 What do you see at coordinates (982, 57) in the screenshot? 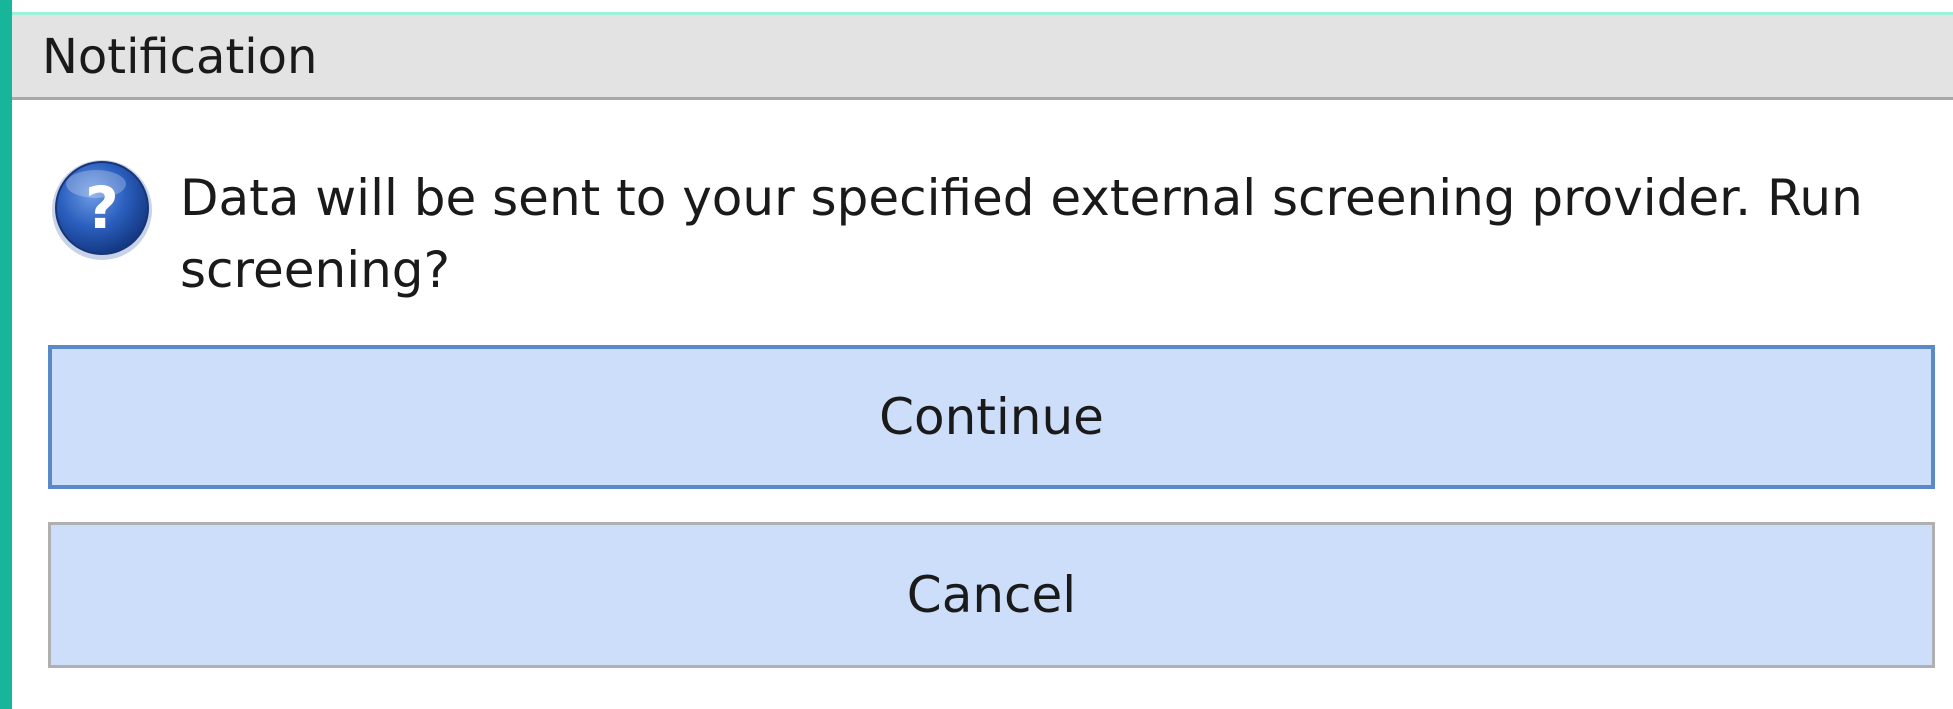
I see `dialog-titlebar: Notification` at bounding box center [982, 57].